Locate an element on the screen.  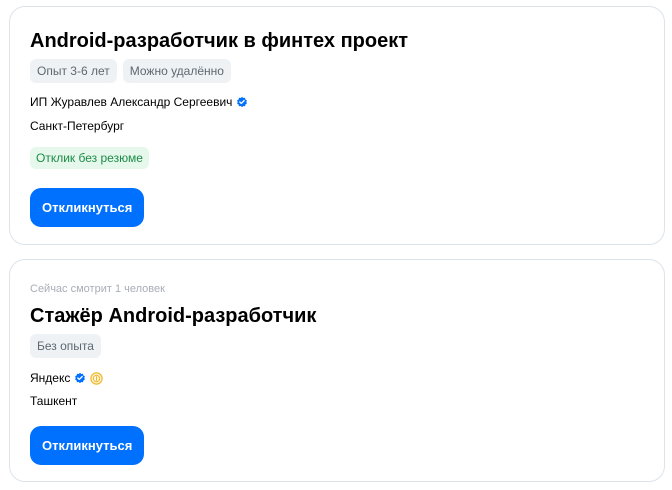
company-line: Яндекс is located at coordinates (67, 378).